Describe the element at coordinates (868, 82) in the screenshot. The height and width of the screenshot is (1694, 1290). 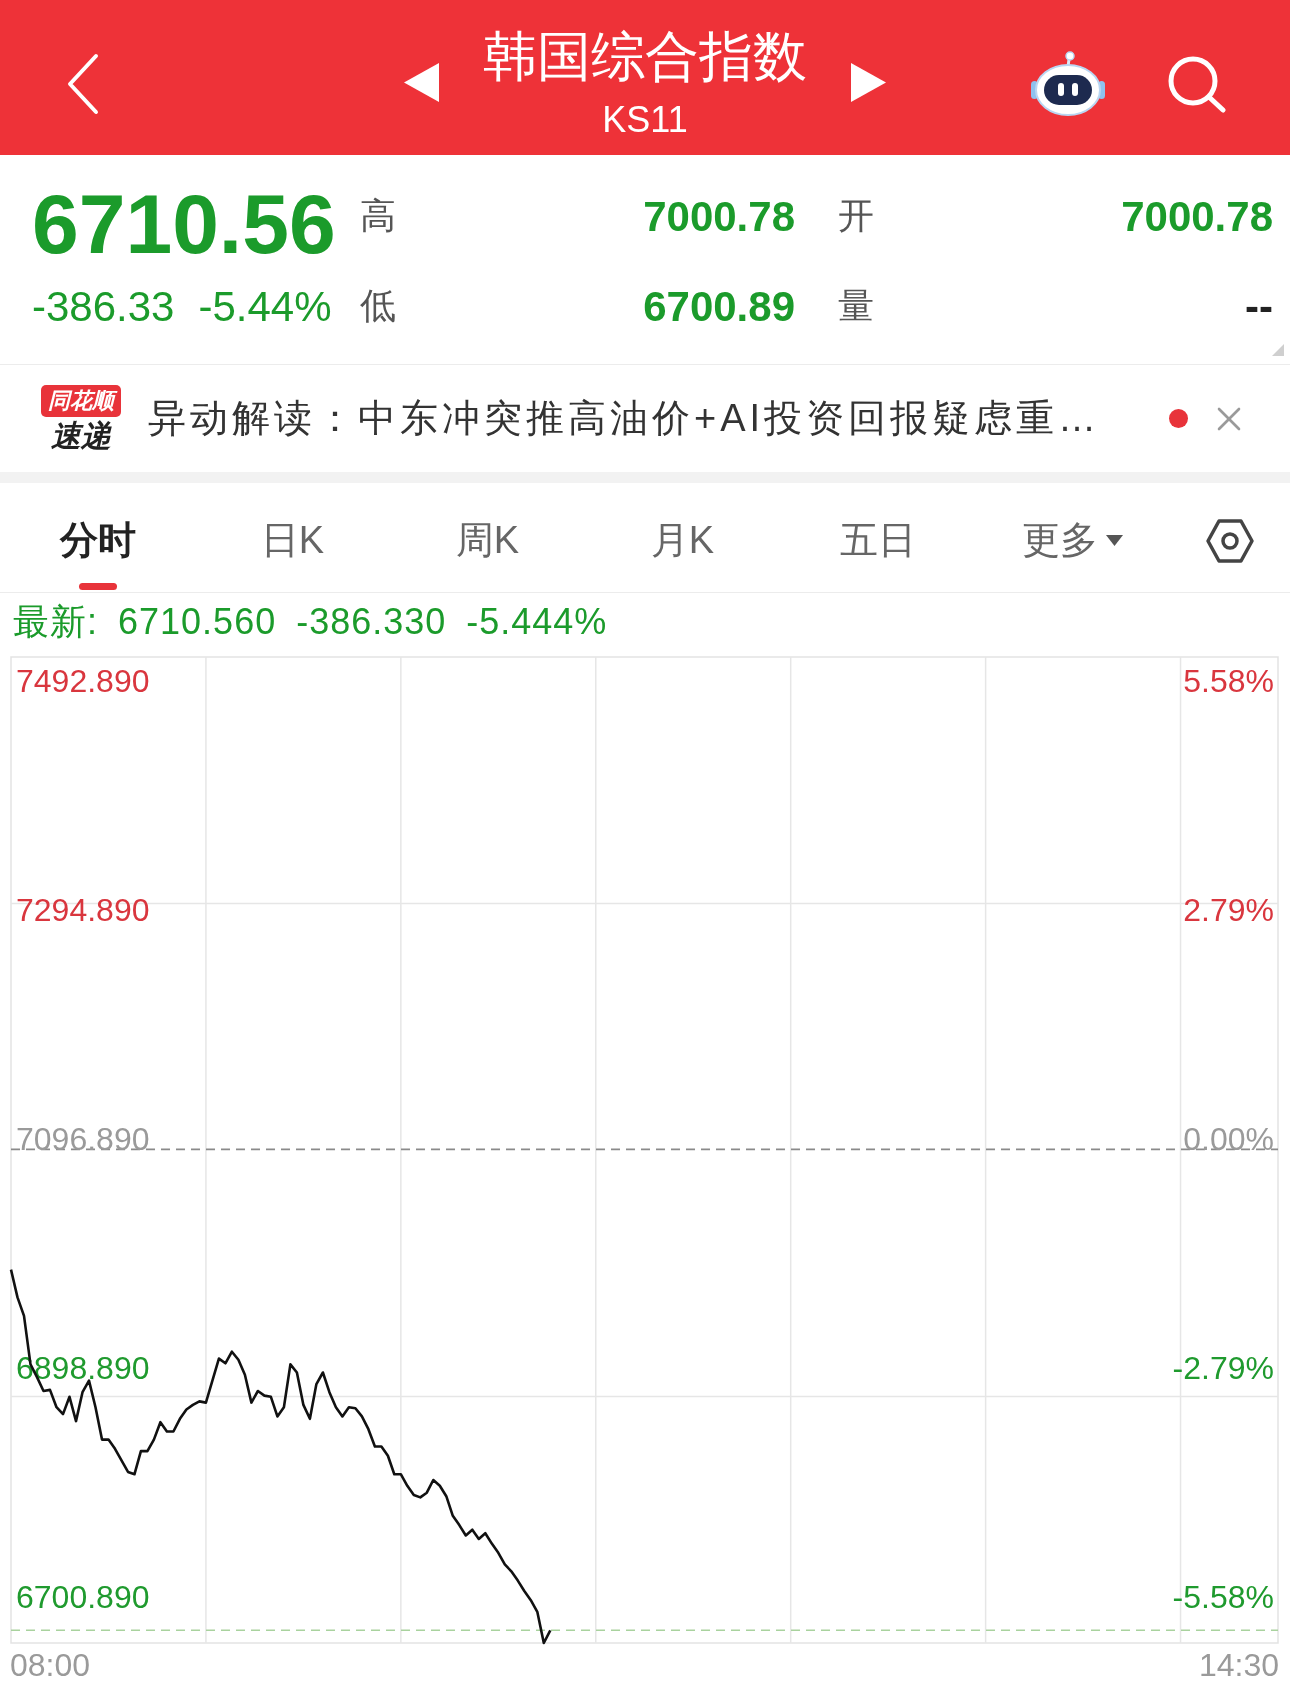
I see `right-triangle-icon` at that location.